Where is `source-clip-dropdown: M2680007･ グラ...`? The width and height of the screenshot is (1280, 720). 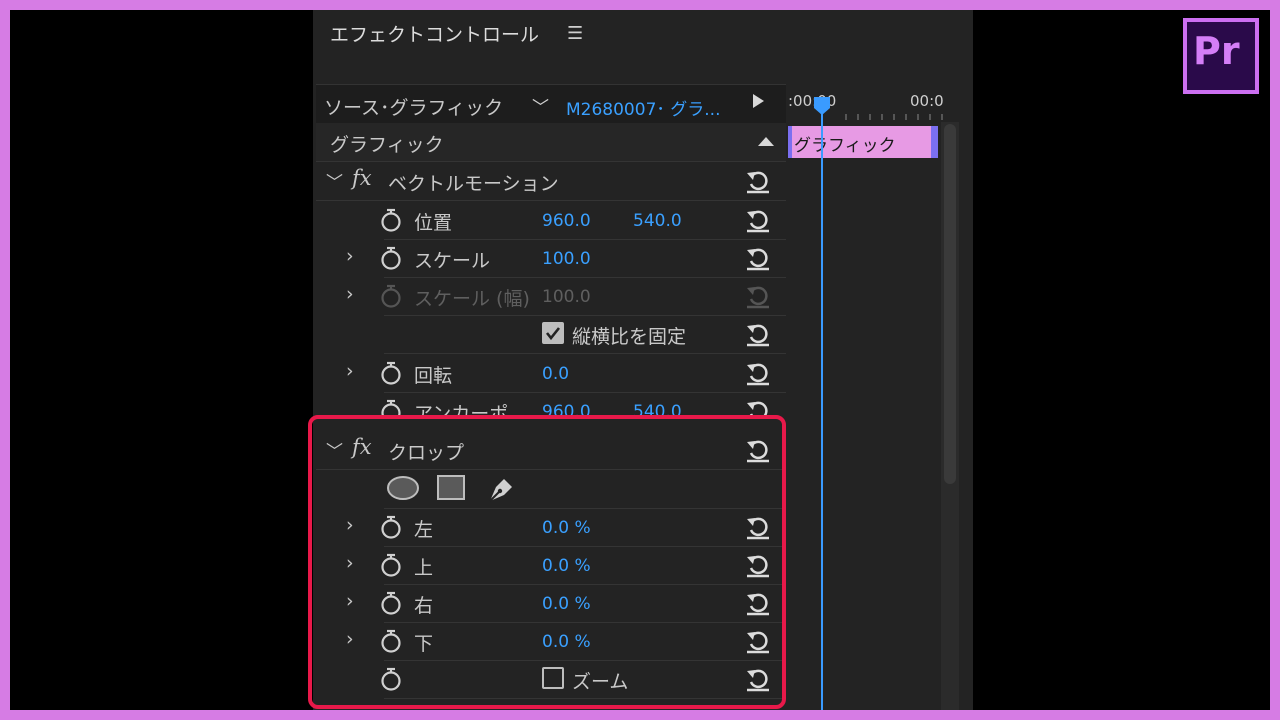
source-clip-dropdown: M2680007･ グラ... is located at coordinates (643, 107).